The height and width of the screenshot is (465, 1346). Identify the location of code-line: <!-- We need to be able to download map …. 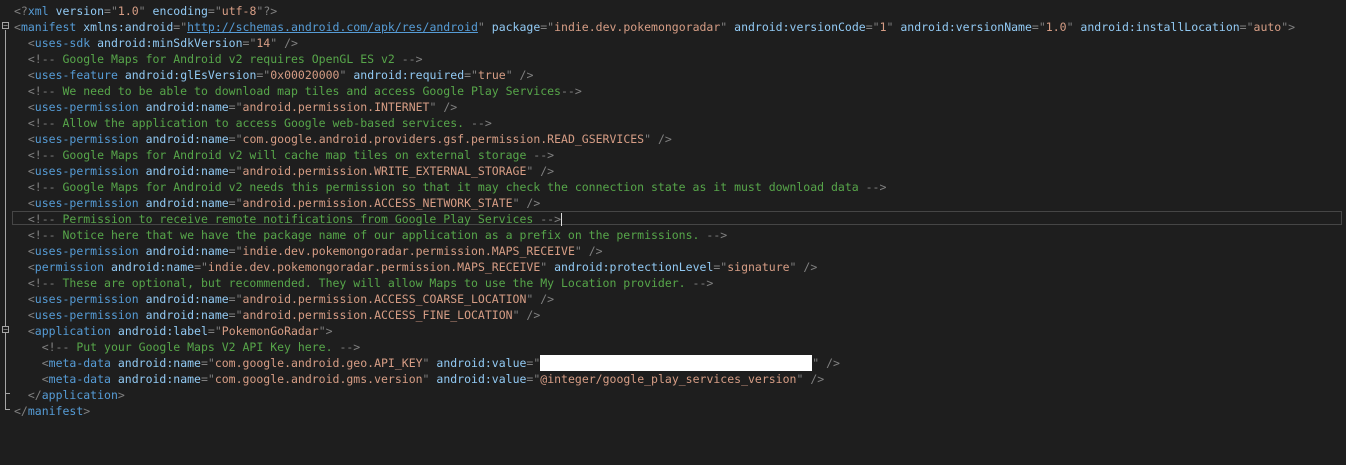
(654, 91).